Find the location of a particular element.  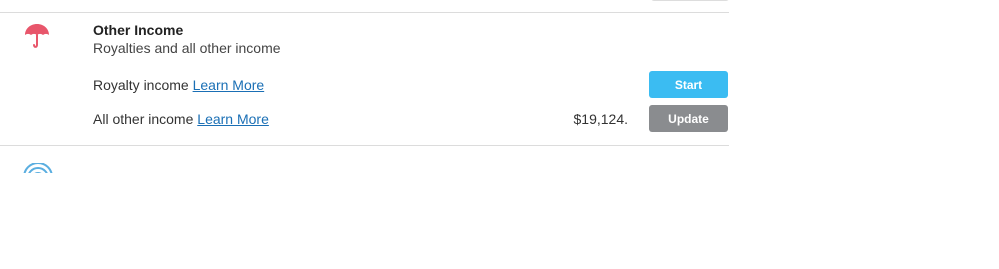

other-income-learn-more-link: Learn More is located at coordinates (233, 119).